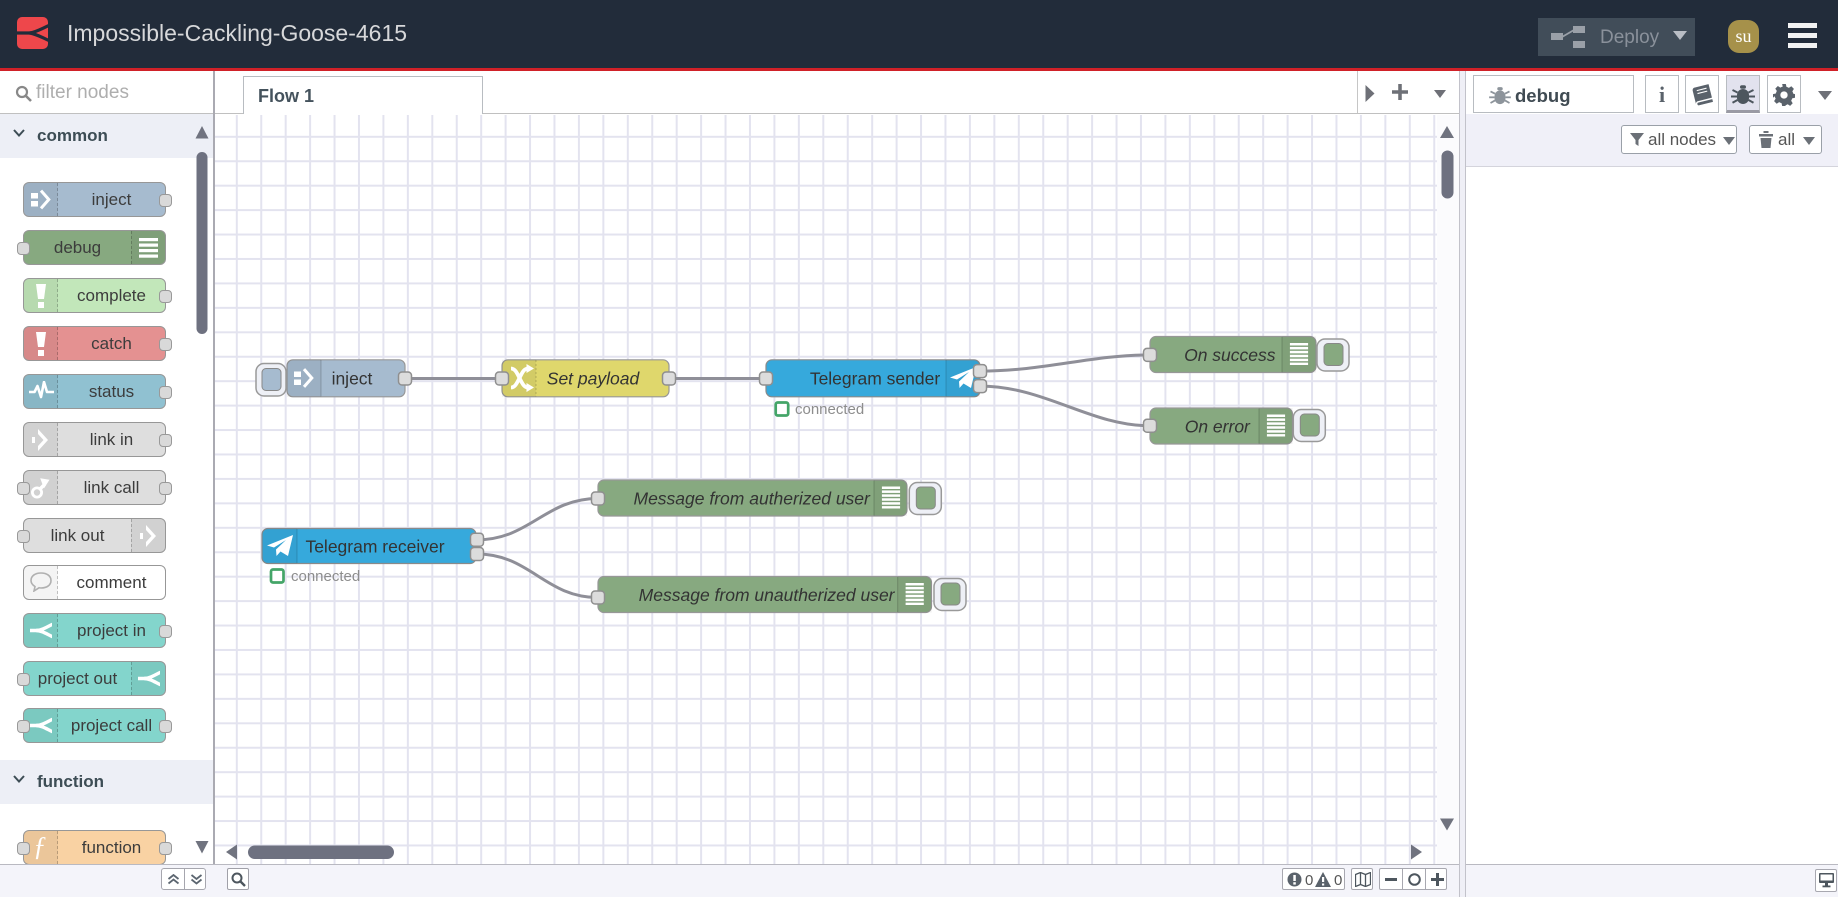 This screenshot has height=897, width=1838. What do you see at coordinates (594, 378) in the screenshot?
I see `svg-text: Set payload` at bounding box center [594, 378].